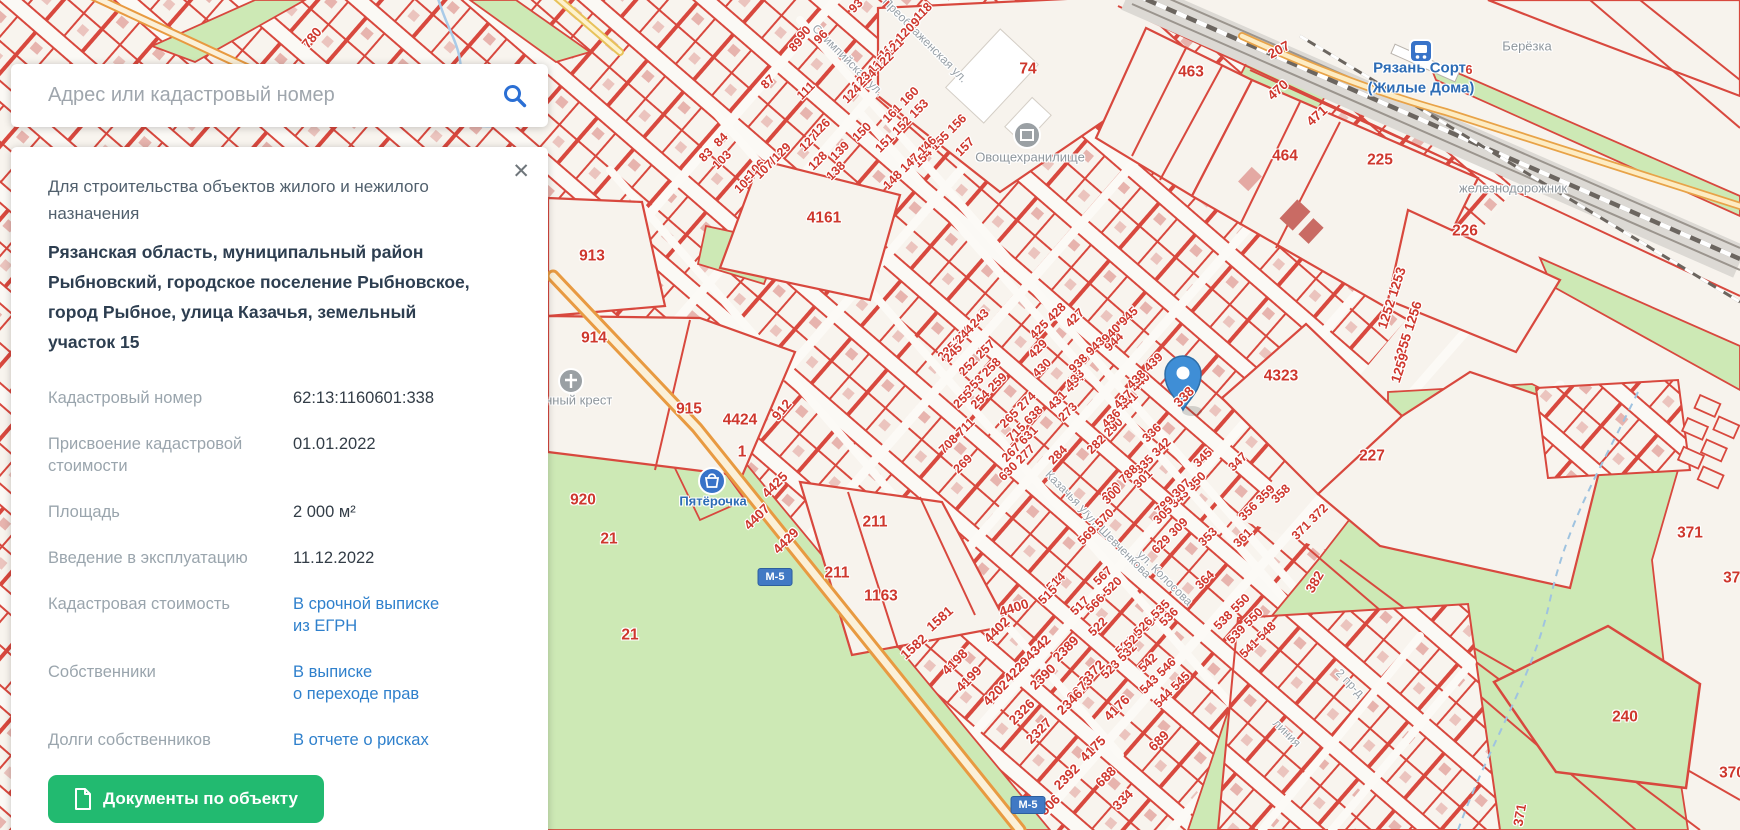  I want to click on map-label: 2346, so click(1069, 701).